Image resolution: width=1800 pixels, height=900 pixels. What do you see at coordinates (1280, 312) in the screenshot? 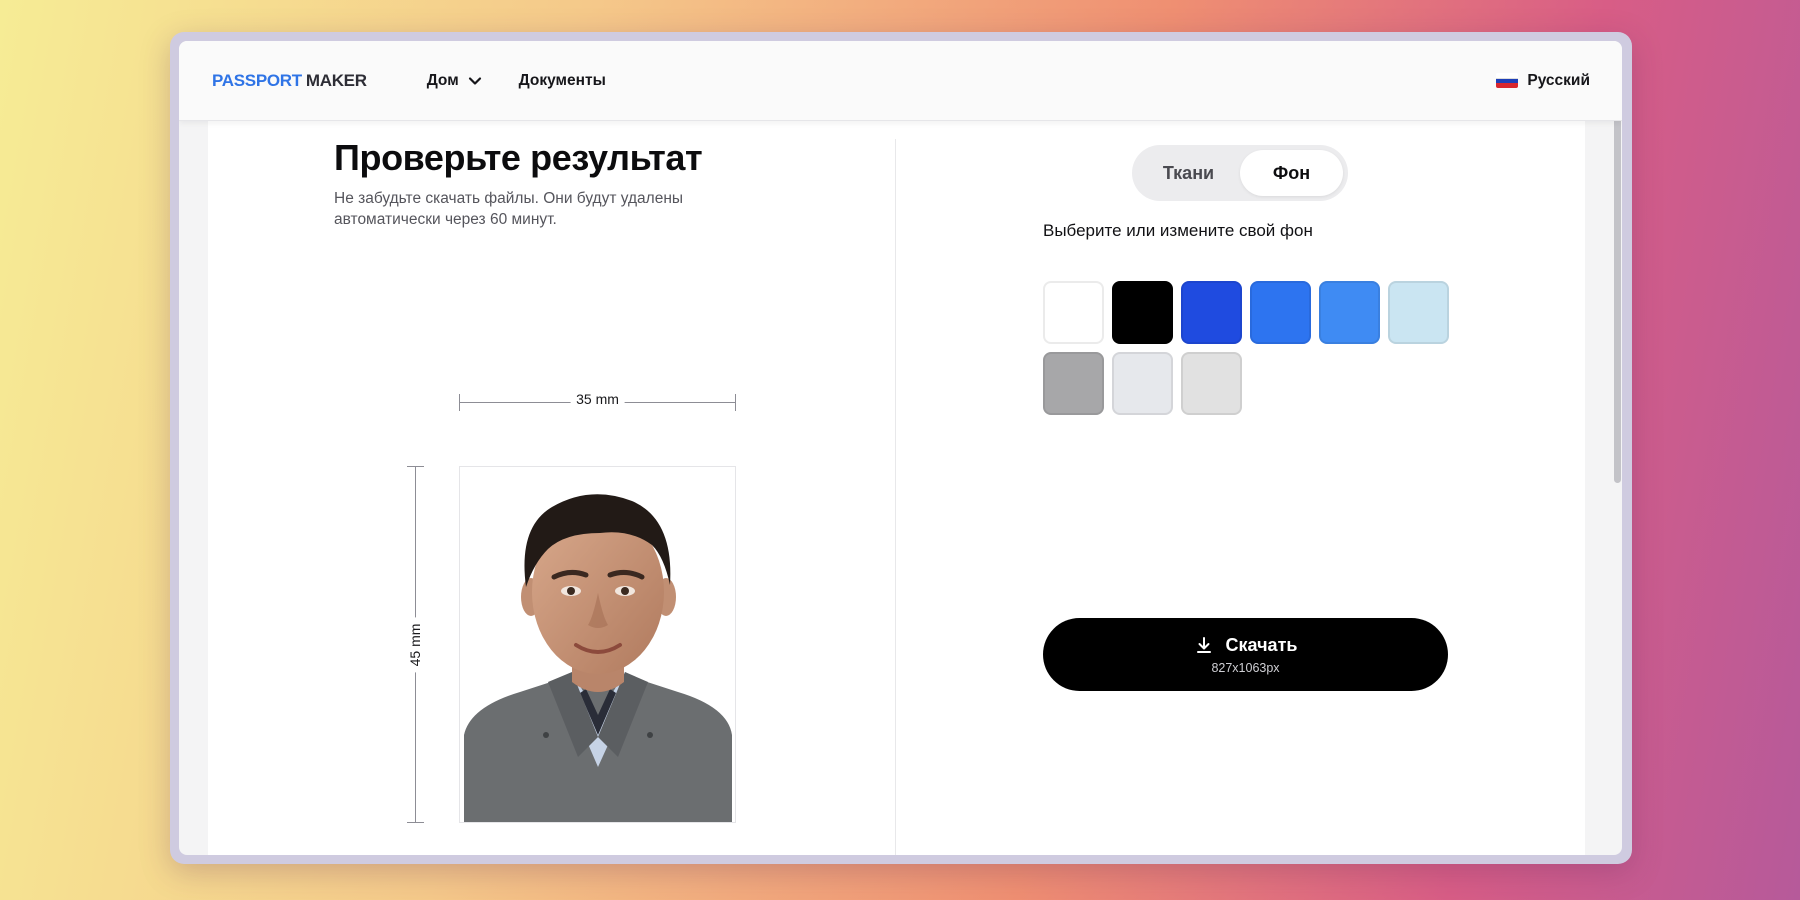
I see `swatch-blue` at bounding box center [1280, 312].